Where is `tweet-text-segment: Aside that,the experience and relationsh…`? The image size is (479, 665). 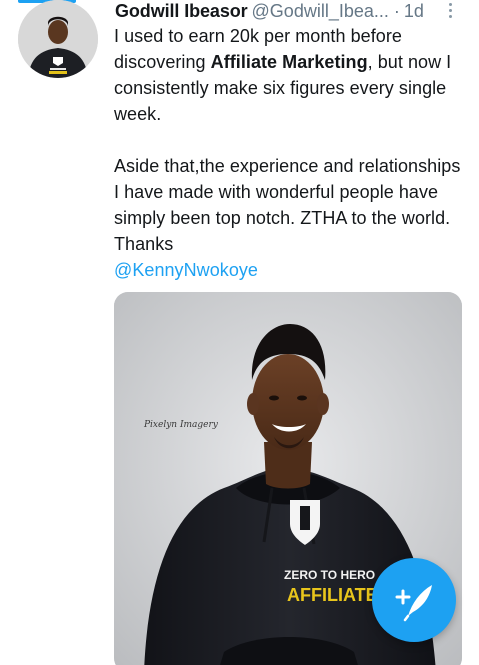 tweet-text-segment: Aside that,the experience and relationsh… is located at coordinates (287, 205).